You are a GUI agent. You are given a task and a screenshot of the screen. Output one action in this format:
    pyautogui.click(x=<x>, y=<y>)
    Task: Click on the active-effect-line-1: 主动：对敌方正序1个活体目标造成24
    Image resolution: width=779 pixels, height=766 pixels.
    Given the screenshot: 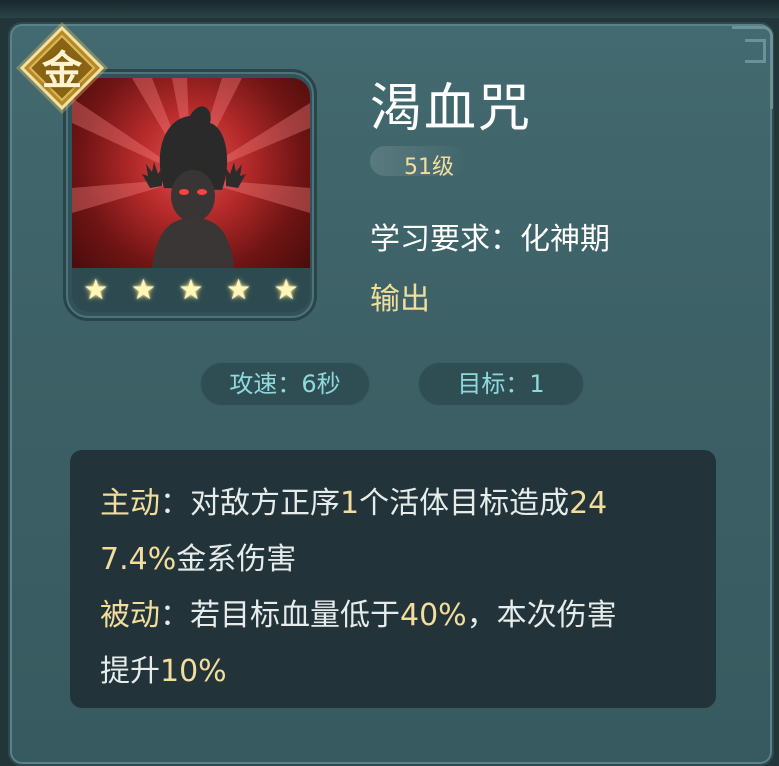 What is the action you would take?
    pyautogui.click(x=353, y=500)
    